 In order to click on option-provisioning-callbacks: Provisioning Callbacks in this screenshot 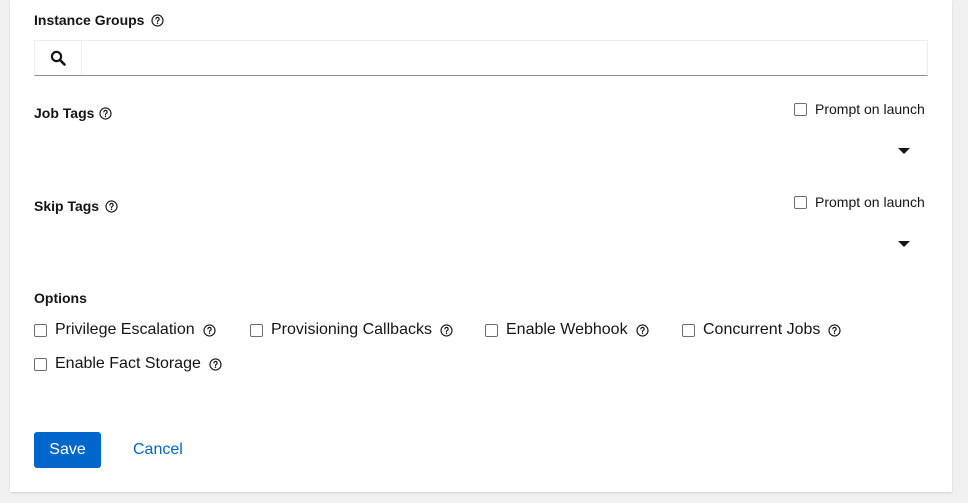, I will do `click(351, 330)`.